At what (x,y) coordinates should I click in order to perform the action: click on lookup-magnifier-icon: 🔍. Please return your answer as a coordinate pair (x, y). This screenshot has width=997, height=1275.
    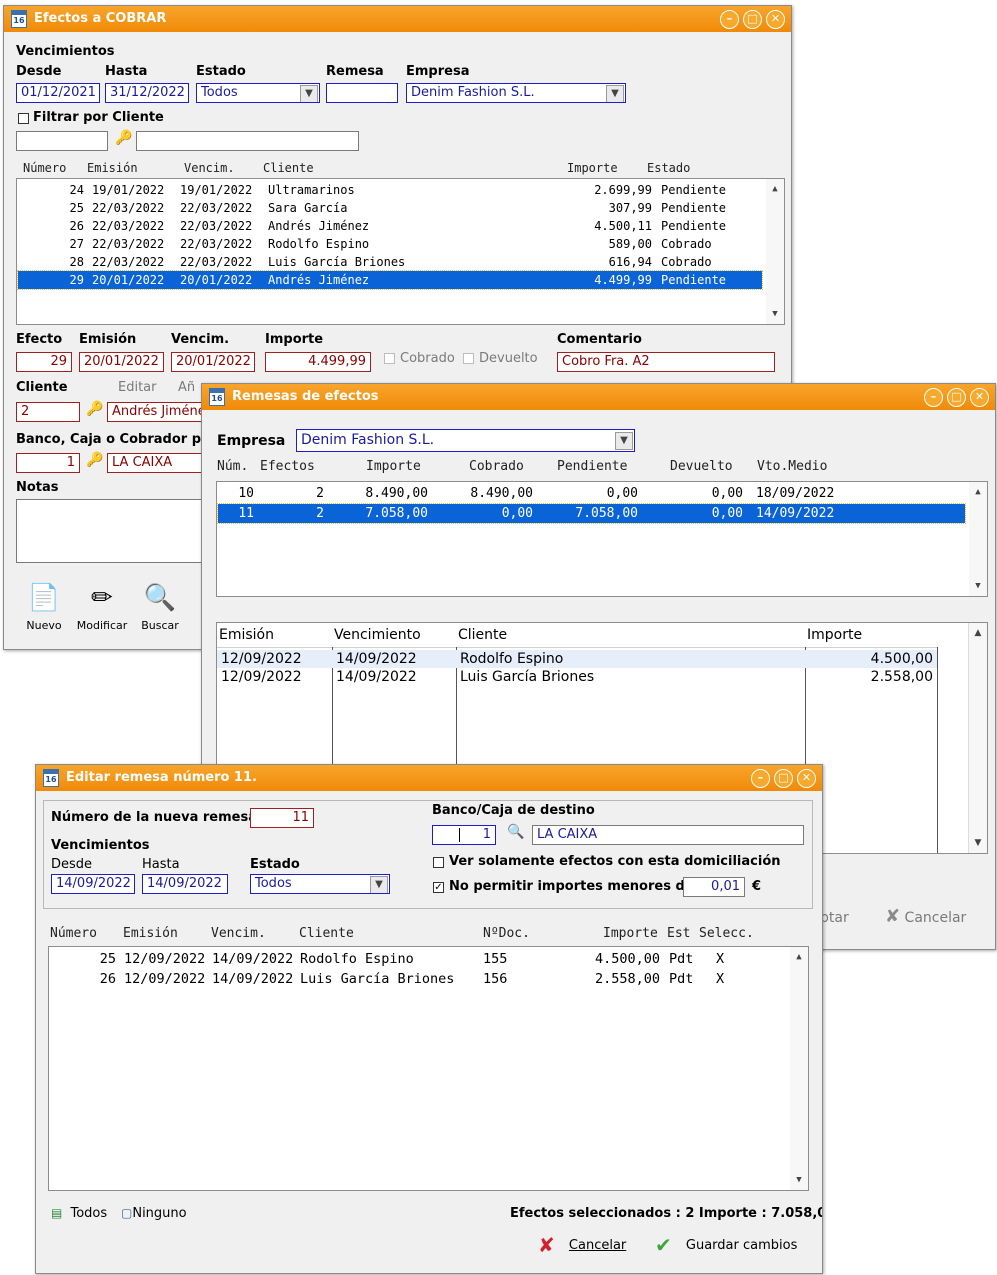
    Looking at the image, I should click on (515, 832).